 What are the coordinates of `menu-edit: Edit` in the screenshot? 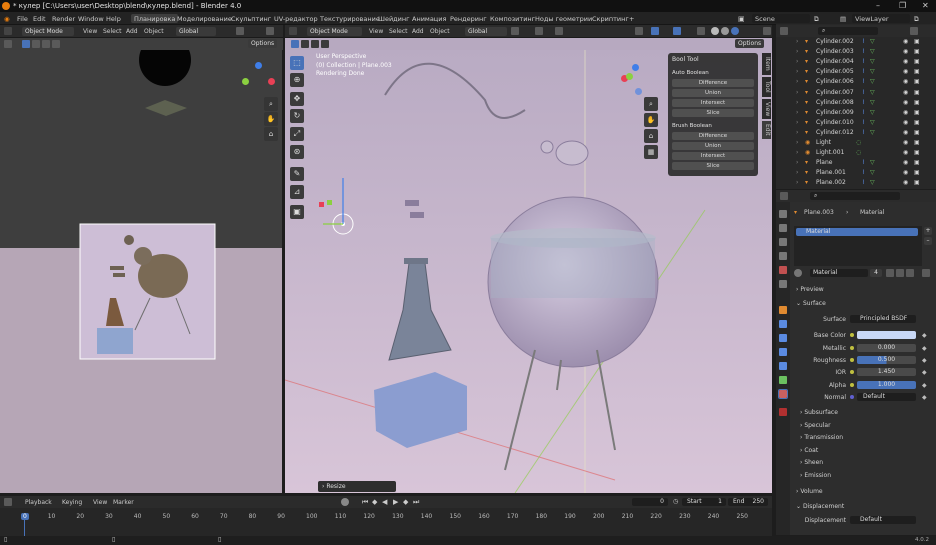 It's located at (39, 19).